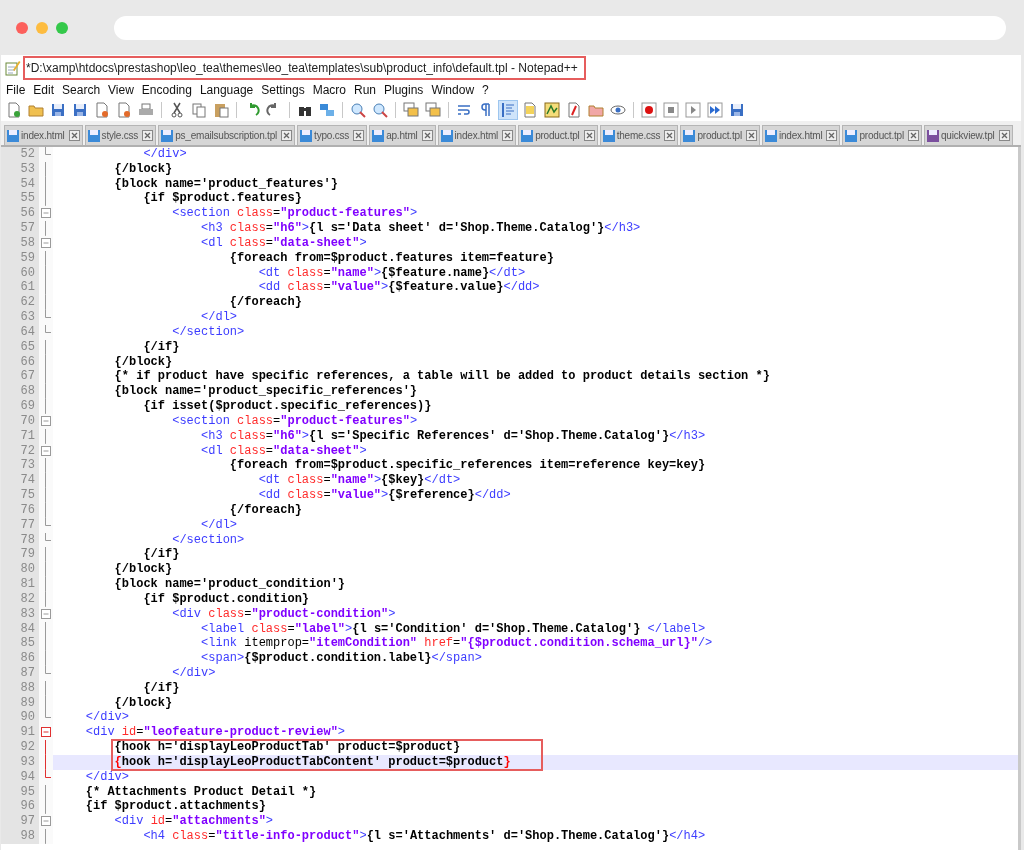 Image resolution: width=1024 pixels, height=850 pixels. What do you see at coordinates (45, 228) in the screenshot?
I see `fold-line-icon` at bounding box center [45, 228].